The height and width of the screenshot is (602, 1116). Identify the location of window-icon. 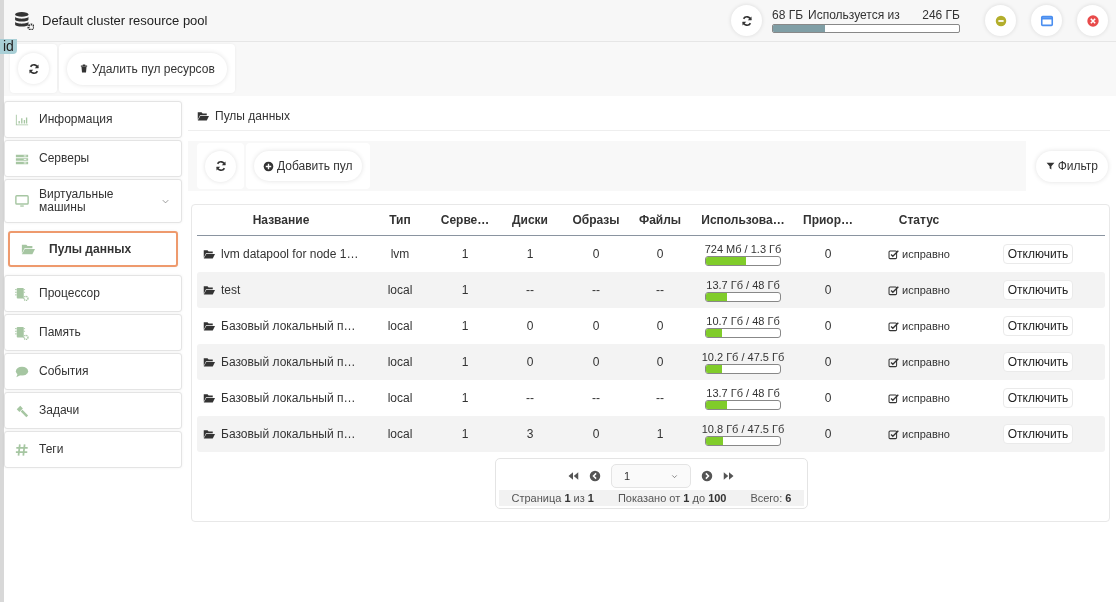
(1046, 20).